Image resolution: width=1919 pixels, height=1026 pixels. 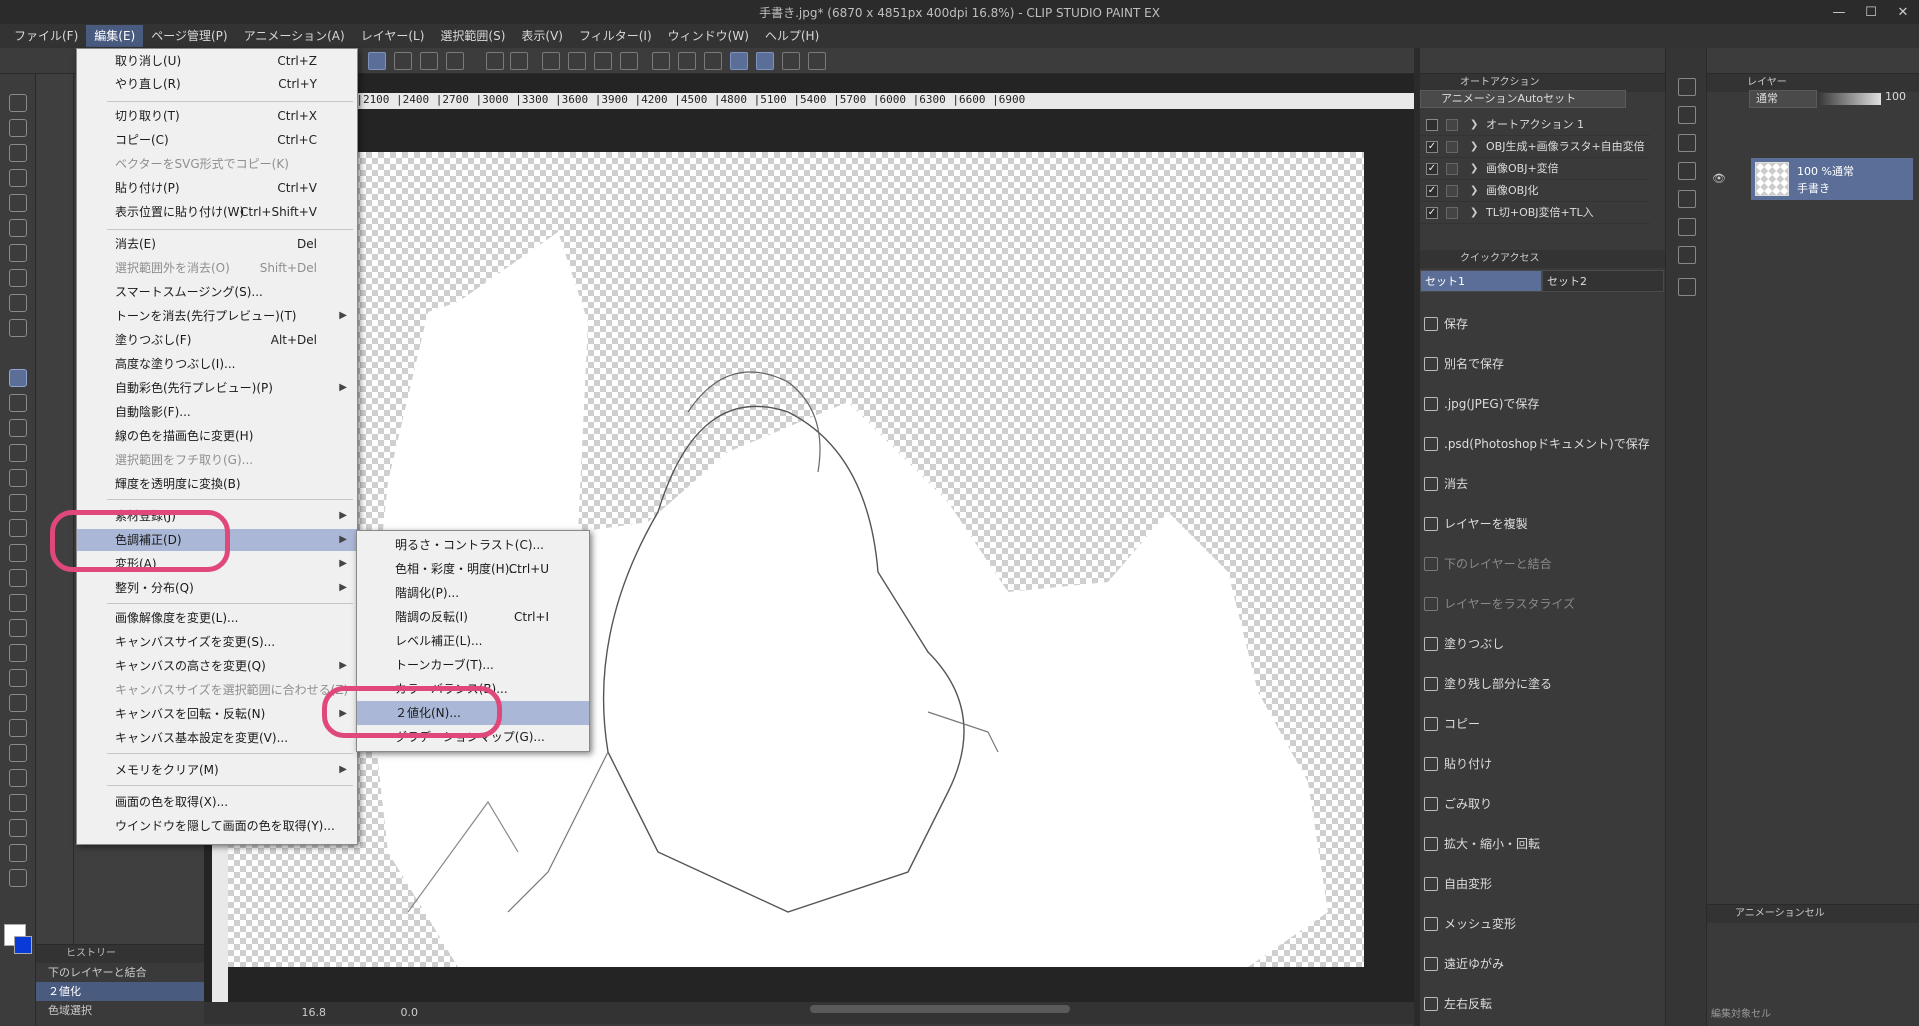 What do you see at coordinates (1832, 179) in the screenshot?
I see `layer-row: 100 %通常 手書き` at bounding box center [1832, 179].